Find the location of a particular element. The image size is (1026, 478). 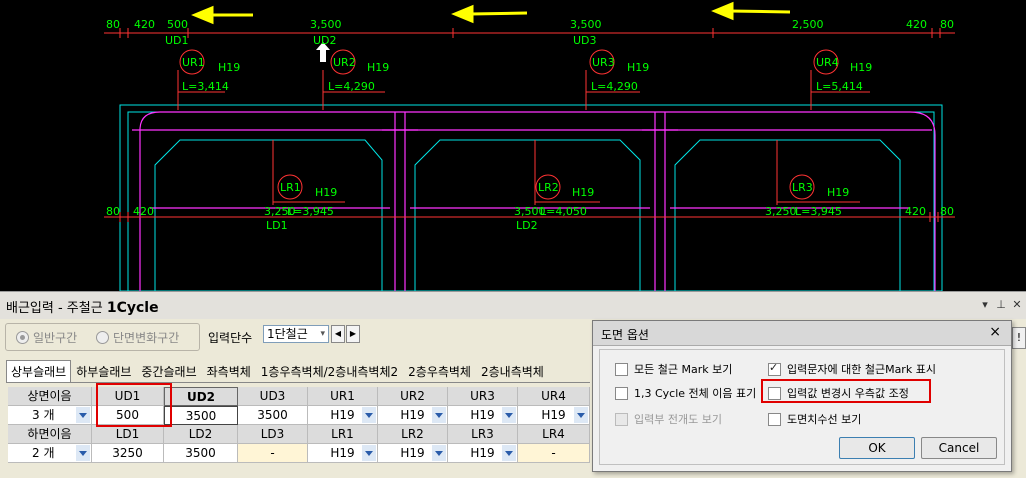

grid-header: LD2 is located at coordinates (201, 434).